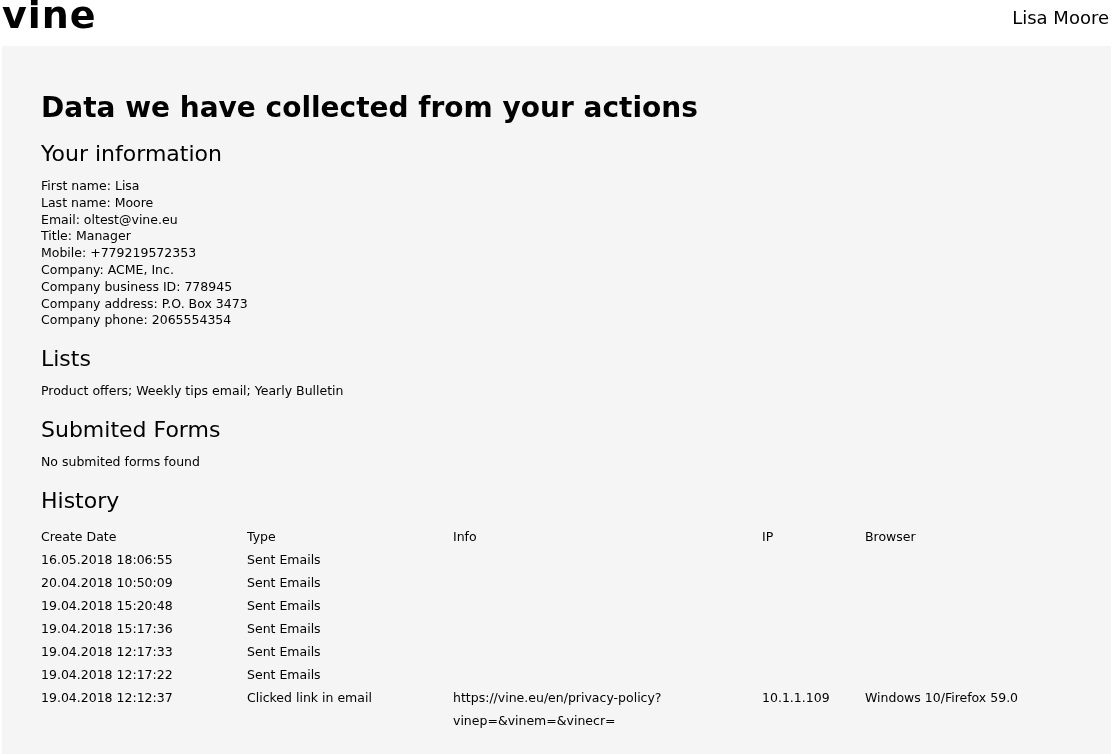 The height and width of the screenshot is (754, 1115). I want to click on info-line: Mobile: +779219572353, so click(119, 253).